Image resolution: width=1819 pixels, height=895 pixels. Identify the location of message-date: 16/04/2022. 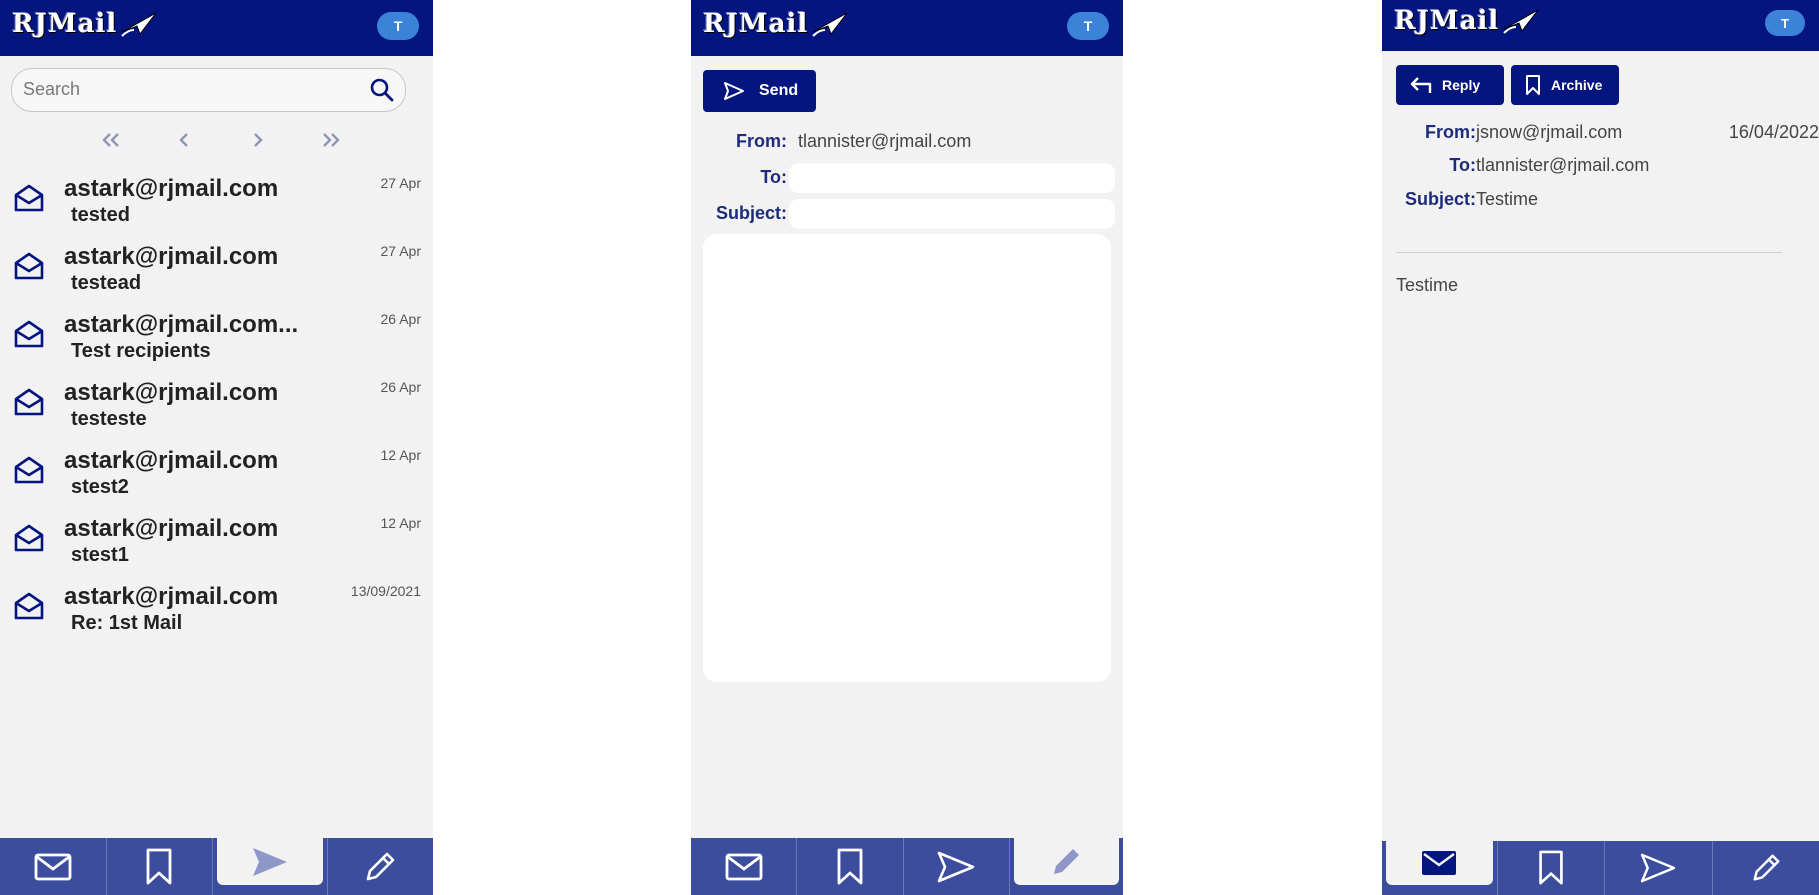
(1773, 132).